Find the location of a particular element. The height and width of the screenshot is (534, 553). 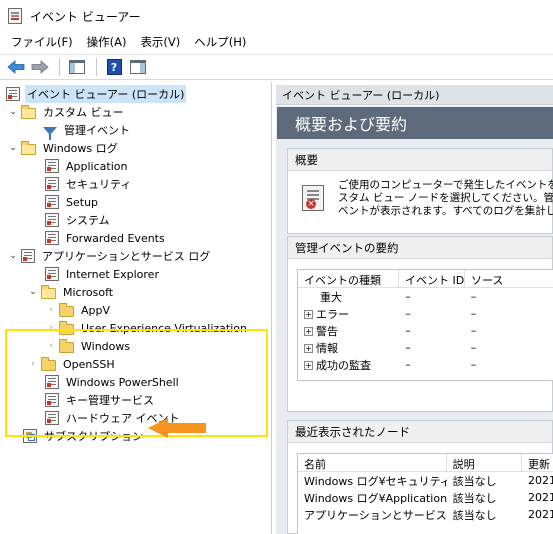

tree-item-hardware-events: ハードウェア イベント is located at coordinates (135, 418).